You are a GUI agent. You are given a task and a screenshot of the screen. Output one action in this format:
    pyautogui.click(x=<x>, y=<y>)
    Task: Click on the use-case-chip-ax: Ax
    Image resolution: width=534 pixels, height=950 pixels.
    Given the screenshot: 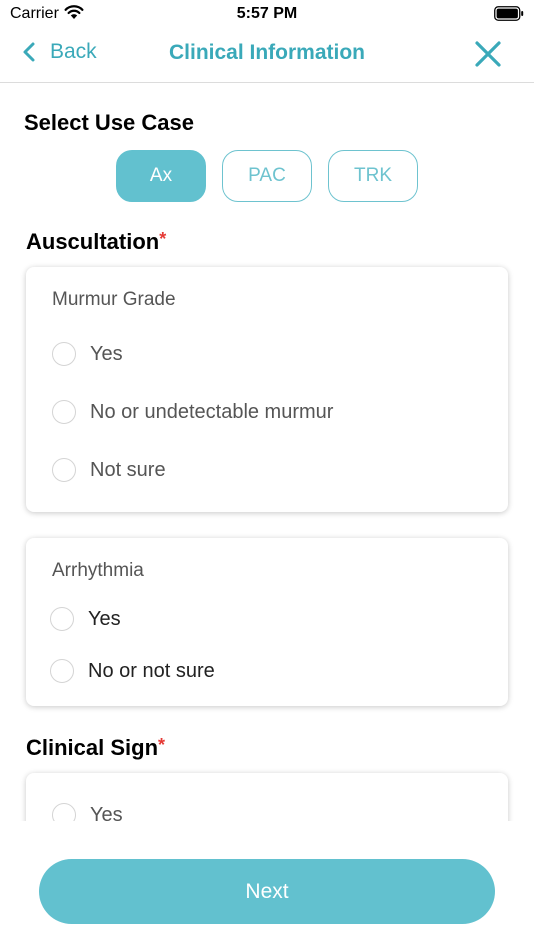 What is the action you would take?
    pyautogui.click(x=161, y=176)
    